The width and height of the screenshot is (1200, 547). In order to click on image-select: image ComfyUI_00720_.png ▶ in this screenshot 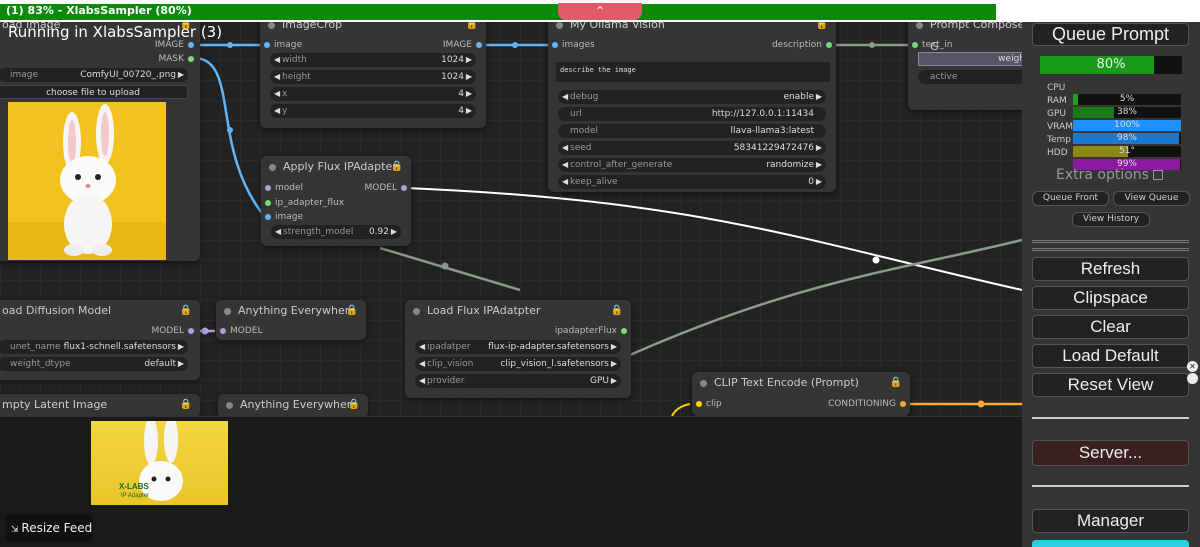, I will do `click(94, 75)`.